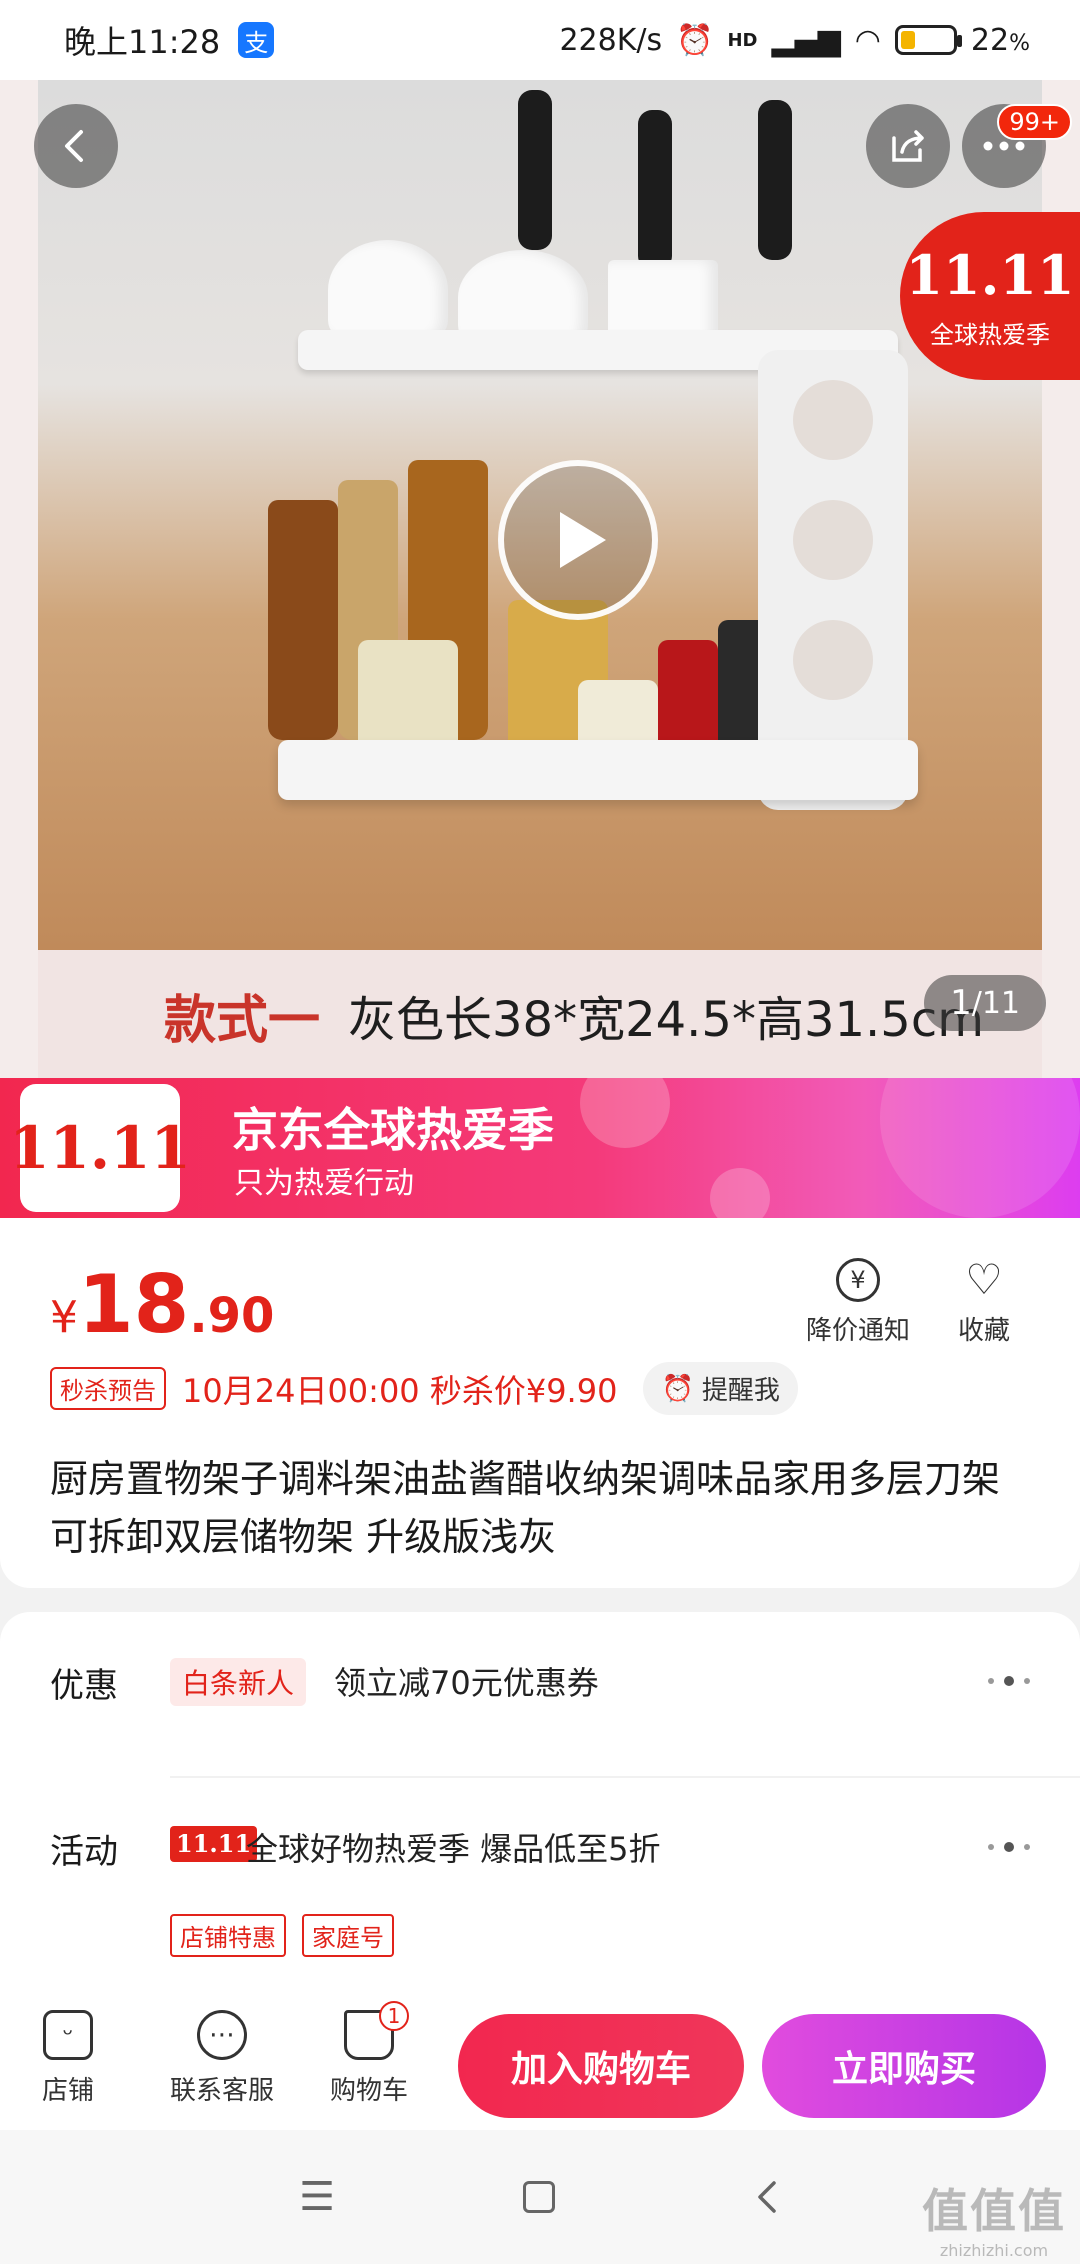  Describe the element at coordinates (601, 2066) in the screenshot. I see `add-to-cart-button: 加入购物车` at that location.